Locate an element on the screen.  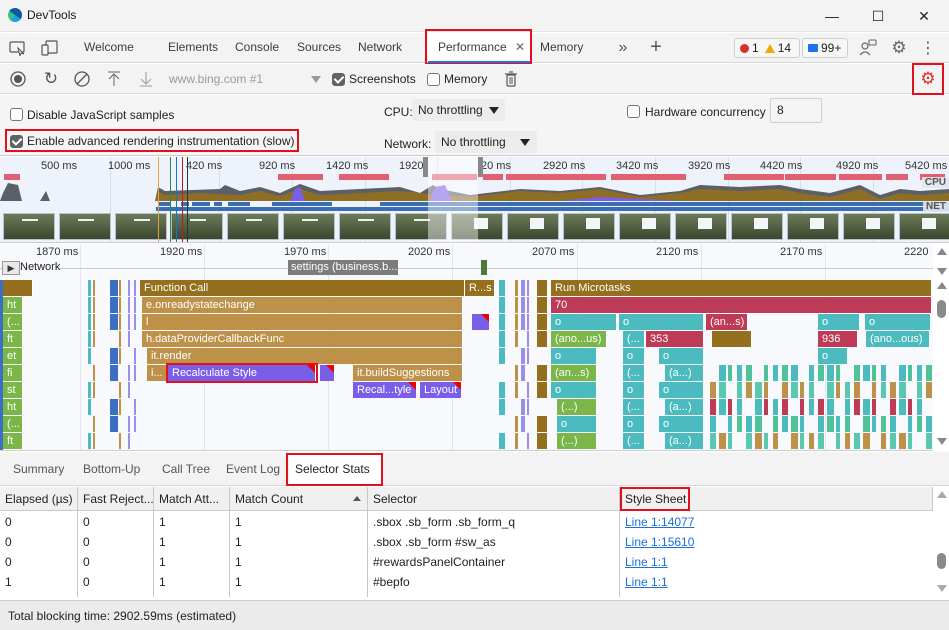
flame-block-70: 70 is located at coordinates (741, 305).